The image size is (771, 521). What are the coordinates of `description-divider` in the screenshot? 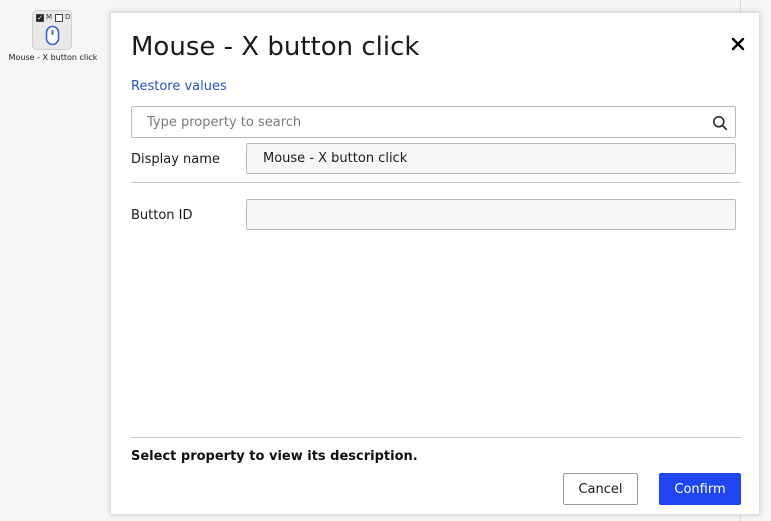 It's located at (436, 437).